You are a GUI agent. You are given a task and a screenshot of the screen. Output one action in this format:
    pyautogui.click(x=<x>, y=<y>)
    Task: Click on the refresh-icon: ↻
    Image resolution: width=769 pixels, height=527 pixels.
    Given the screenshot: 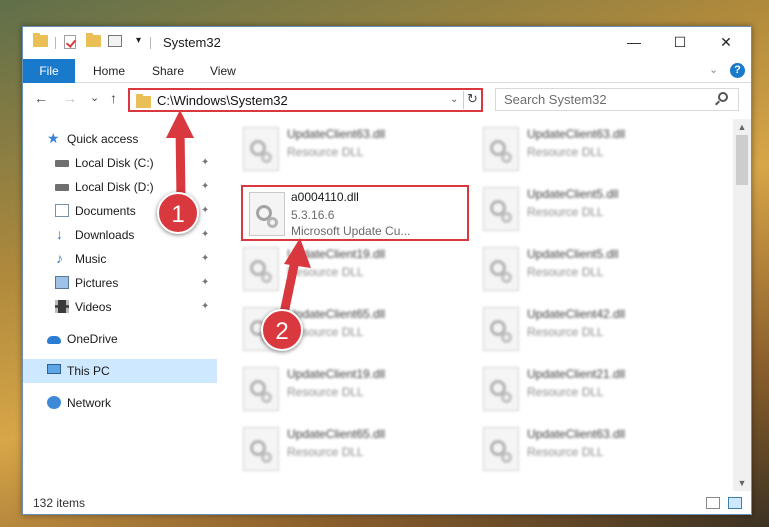 What is the action you would take?
    pyautogui.click(x=472, y=99)
    